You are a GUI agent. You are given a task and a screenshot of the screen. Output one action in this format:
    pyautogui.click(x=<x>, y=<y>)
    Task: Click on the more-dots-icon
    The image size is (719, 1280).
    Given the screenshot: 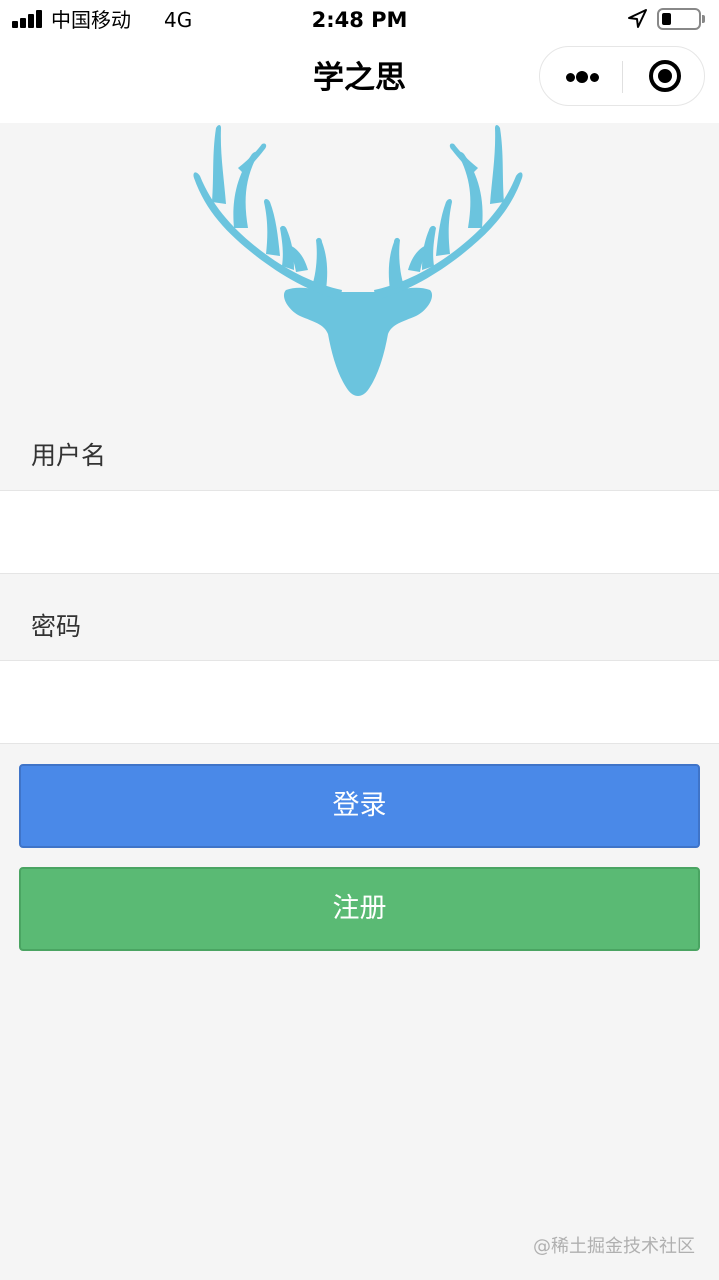 What is the action you would take?
    pyautogui.click(x=570, y=77)
    